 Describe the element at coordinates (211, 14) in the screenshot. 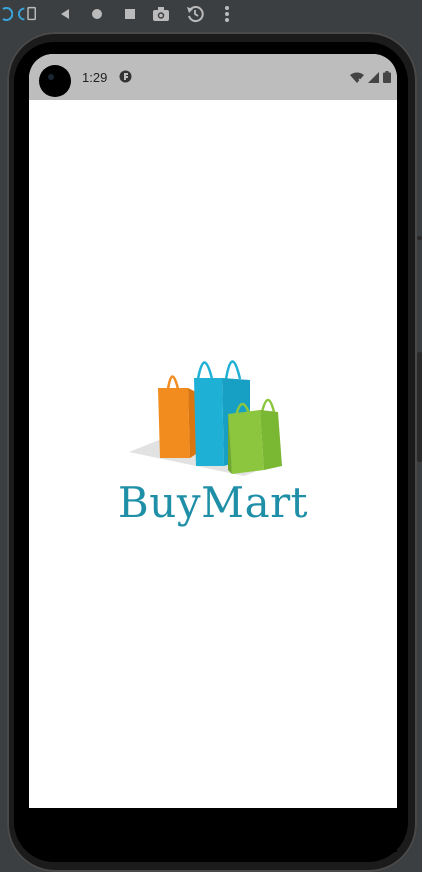

I see `emulator-toolbar` at that location.